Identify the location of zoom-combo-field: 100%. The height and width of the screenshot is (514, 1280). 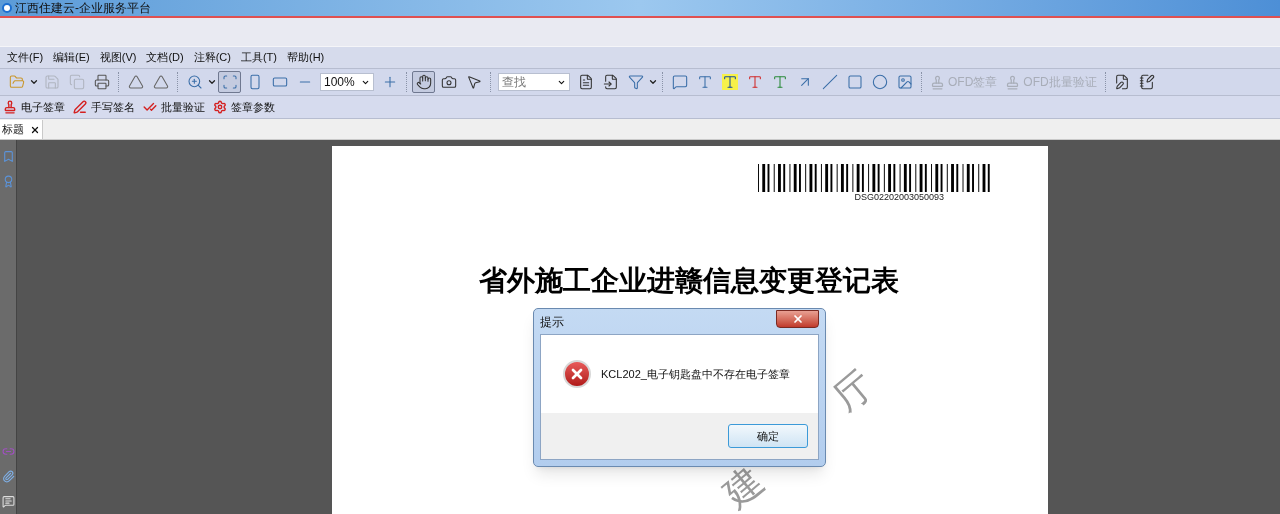
(347, 82).